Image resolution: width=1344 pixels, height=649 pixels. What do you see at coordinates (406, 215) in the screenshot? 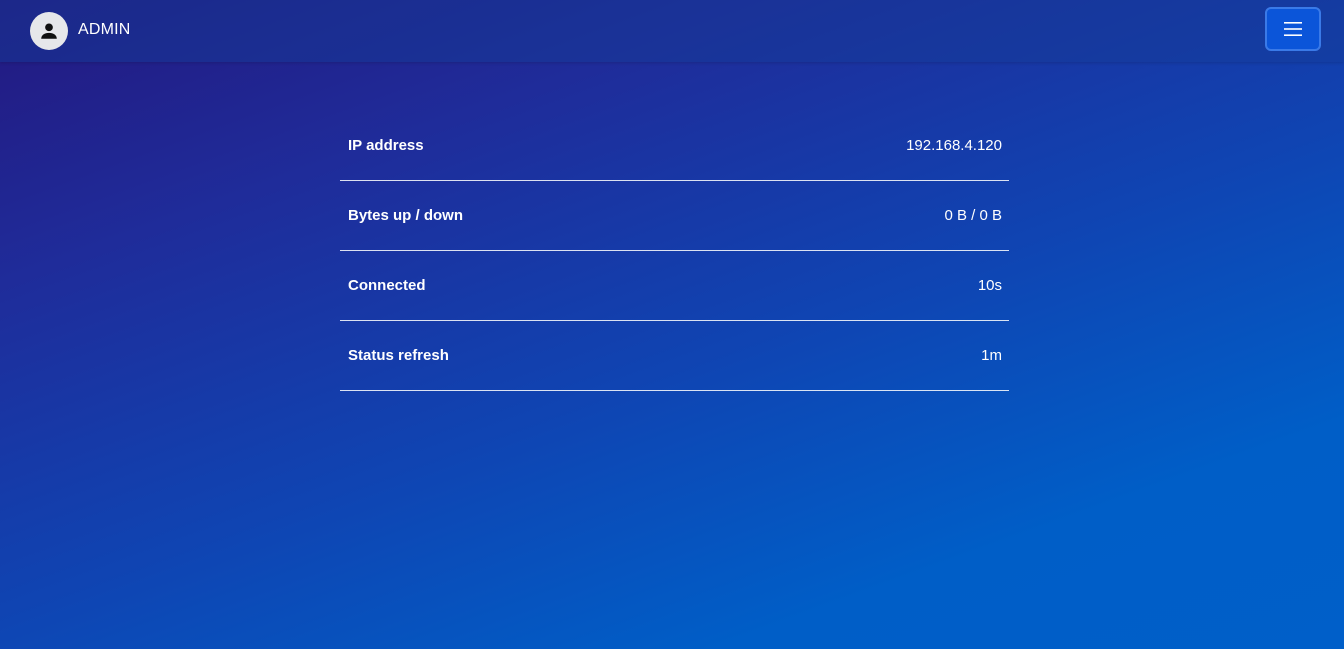
I see `status-label: Bytes up / down` at bounding box center [406, 215].